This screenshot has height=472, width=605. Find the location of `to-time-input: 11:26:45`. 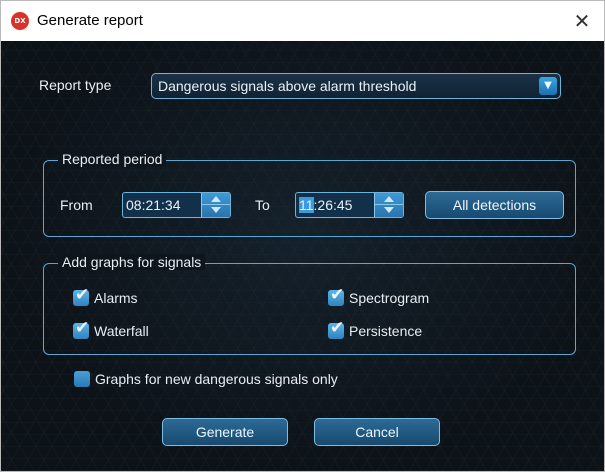

to-time-input: 11:26:45 is located at coordinates (349, 205).